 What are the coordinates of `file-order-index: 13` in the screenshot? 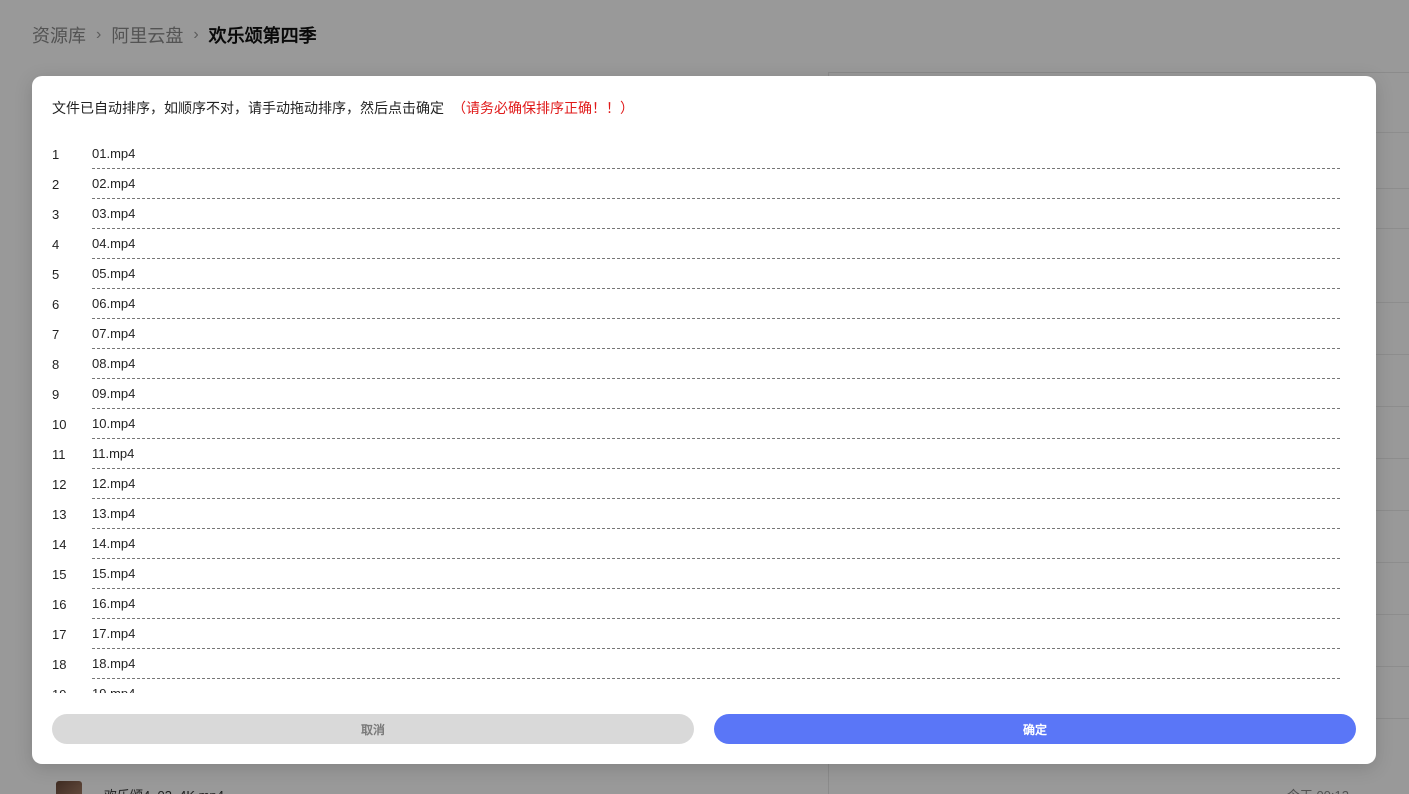 It's located at (59, 514).